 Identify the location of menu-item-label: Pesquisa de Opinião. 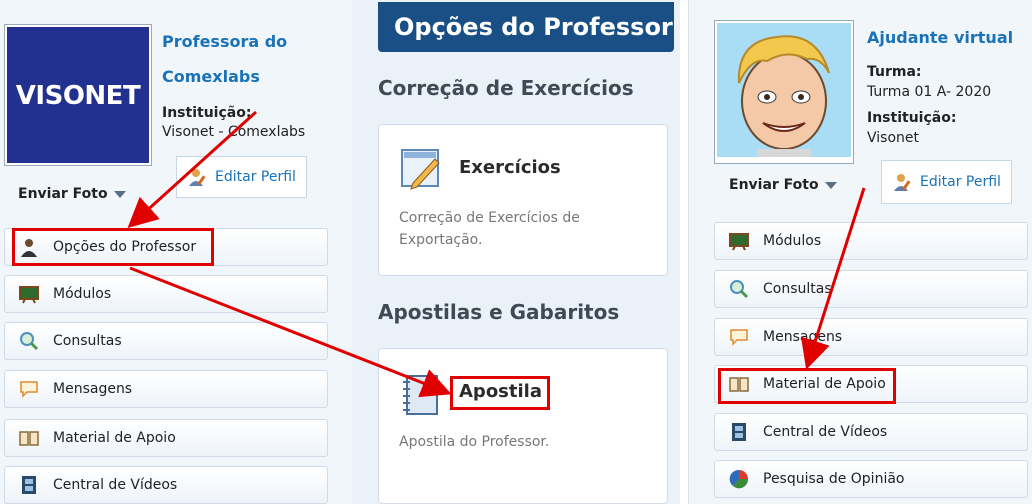
(834, 479).